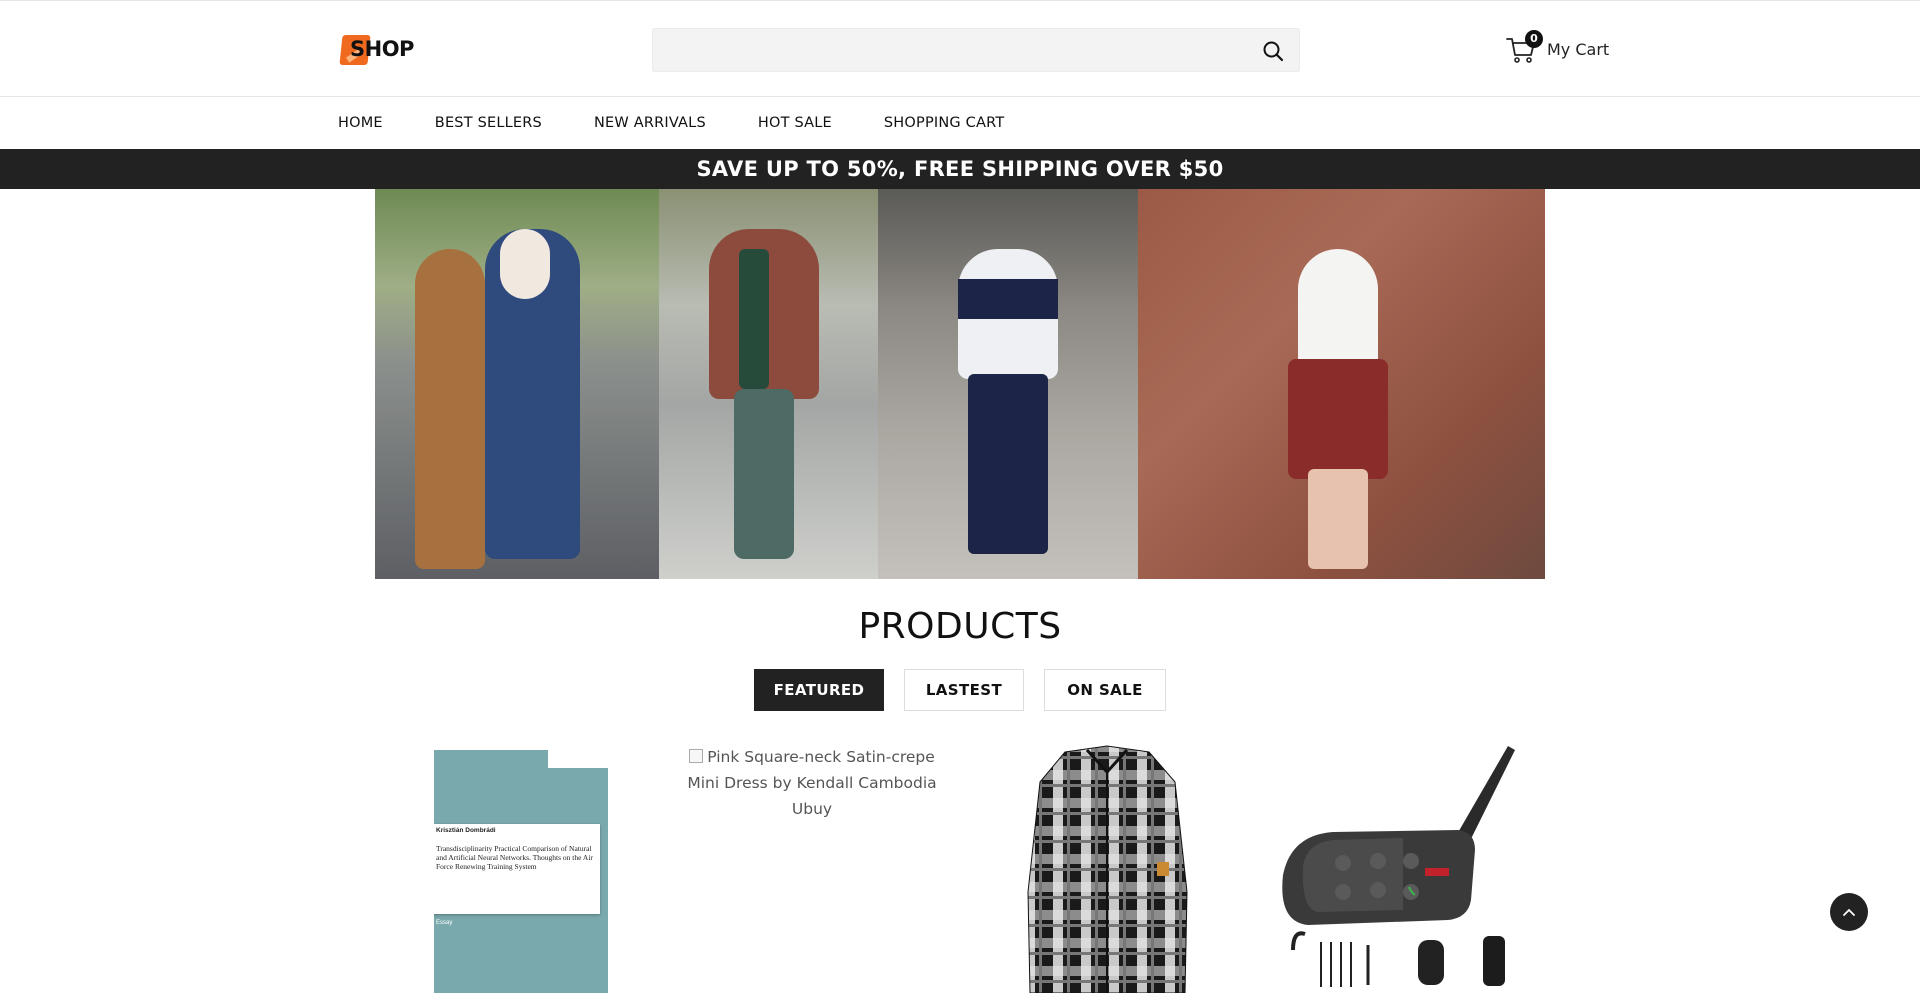 The height and width of the screenshot is (993, 1920). What do you see at coordinates (819, 690) in the screenshot?
I see `tab-featured: FEATURED` at bounding box center [819, 690].